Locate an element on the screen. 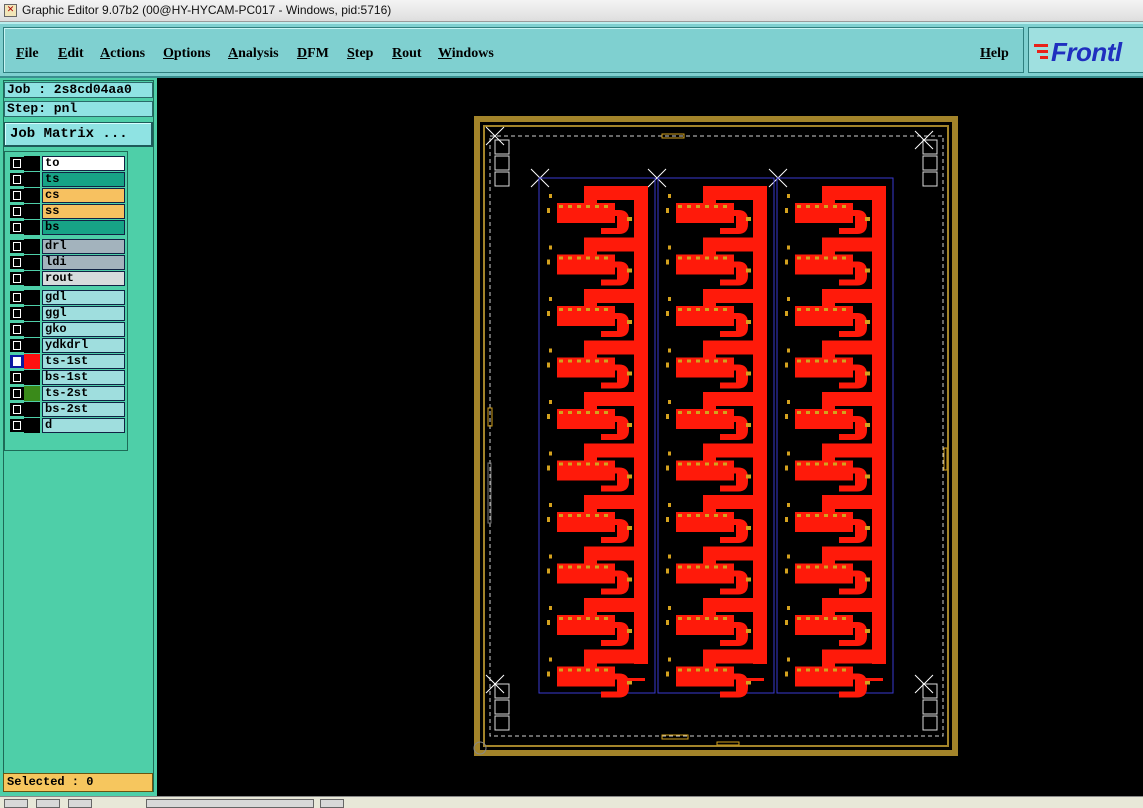  menu-edit: Edit is located at coordinates (71, 54).